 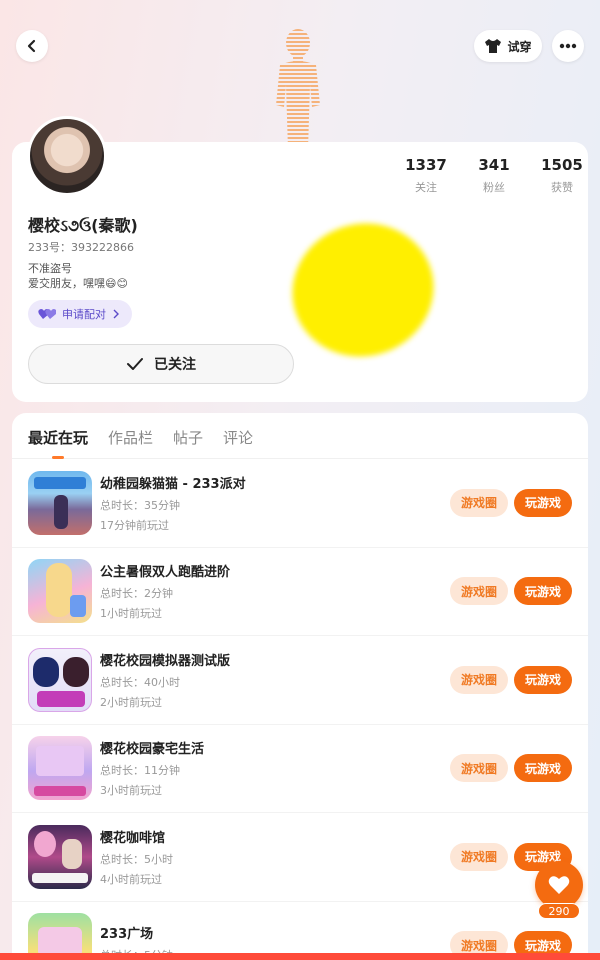 I want to click on game-last-played: 3小时前玩过, so click(x=131, y=791).